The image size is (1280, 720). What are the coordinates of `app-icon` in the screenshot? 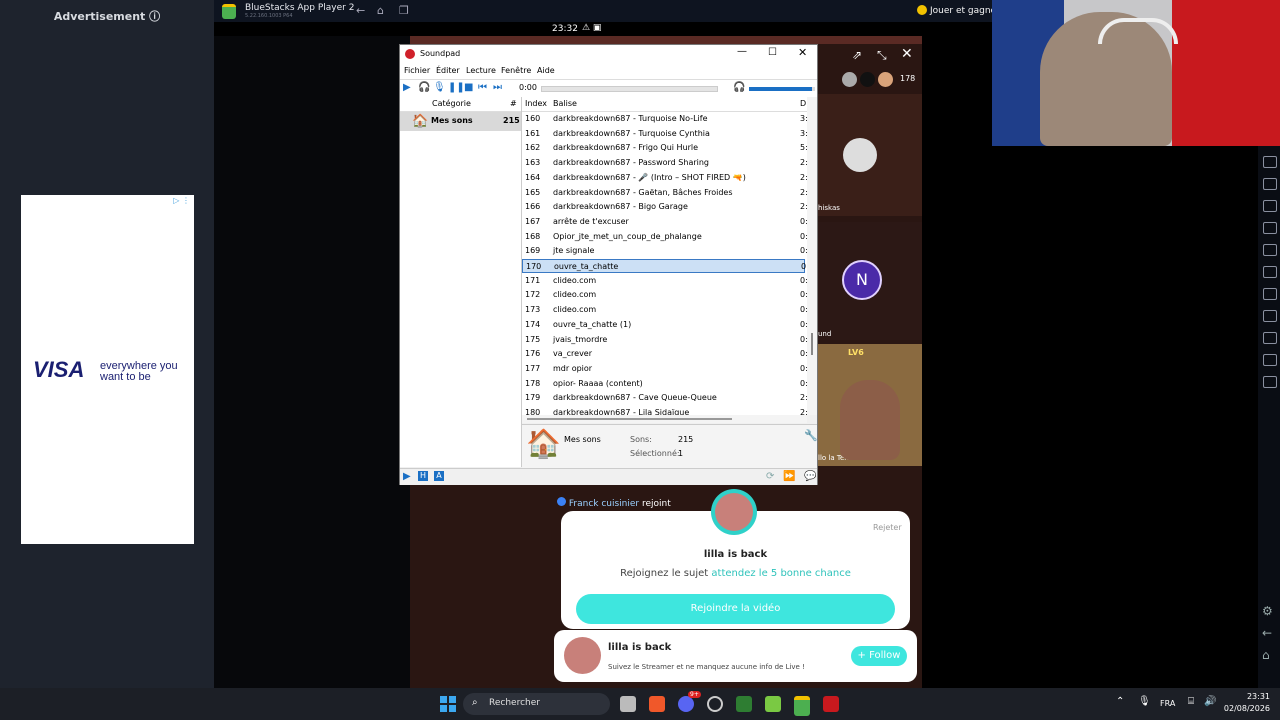 It's located at (744, 704).